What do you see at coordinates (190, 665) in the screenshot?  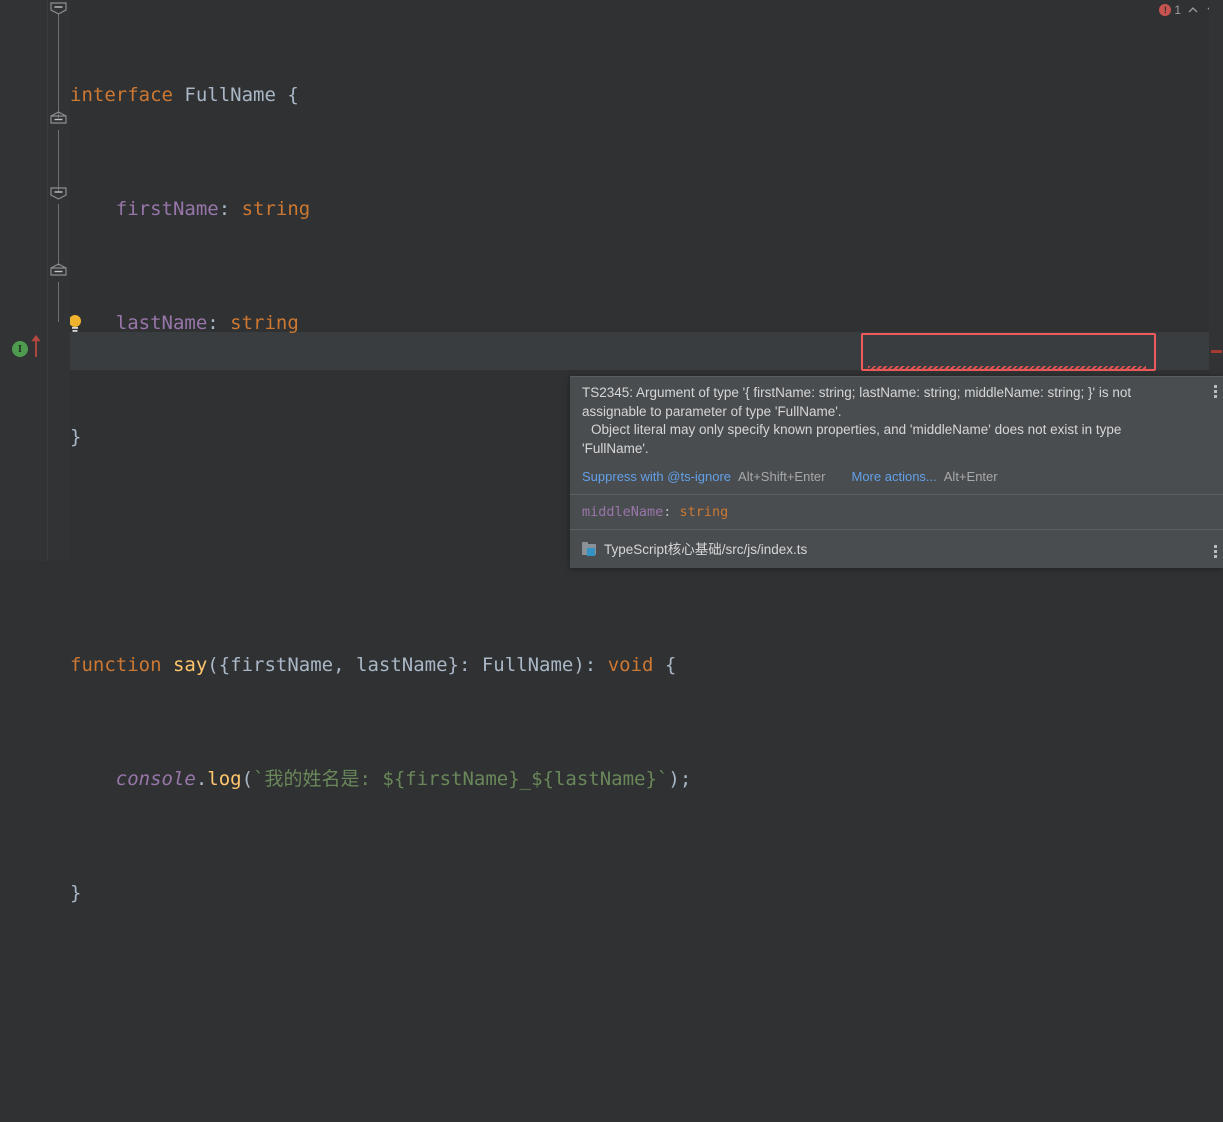 I see `code-token: say` at bounding box center [190, 665].